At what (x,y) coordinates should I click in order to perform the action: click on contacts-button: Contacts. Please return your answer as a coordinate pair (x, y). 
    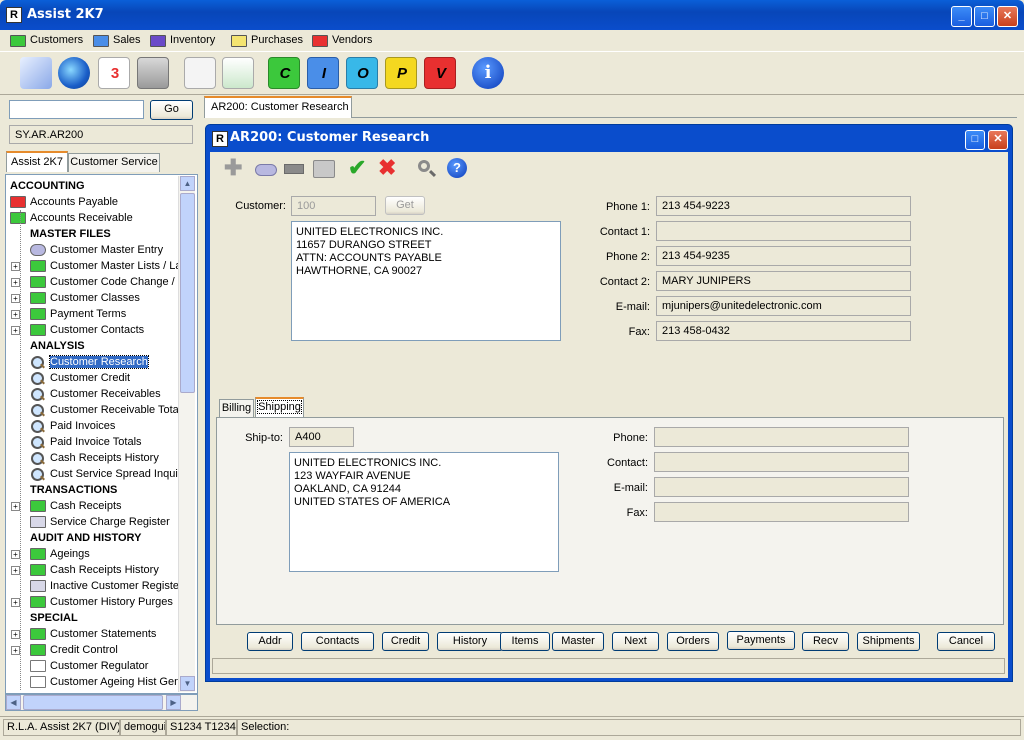
    Looking at the image, I should click on (337, 641).